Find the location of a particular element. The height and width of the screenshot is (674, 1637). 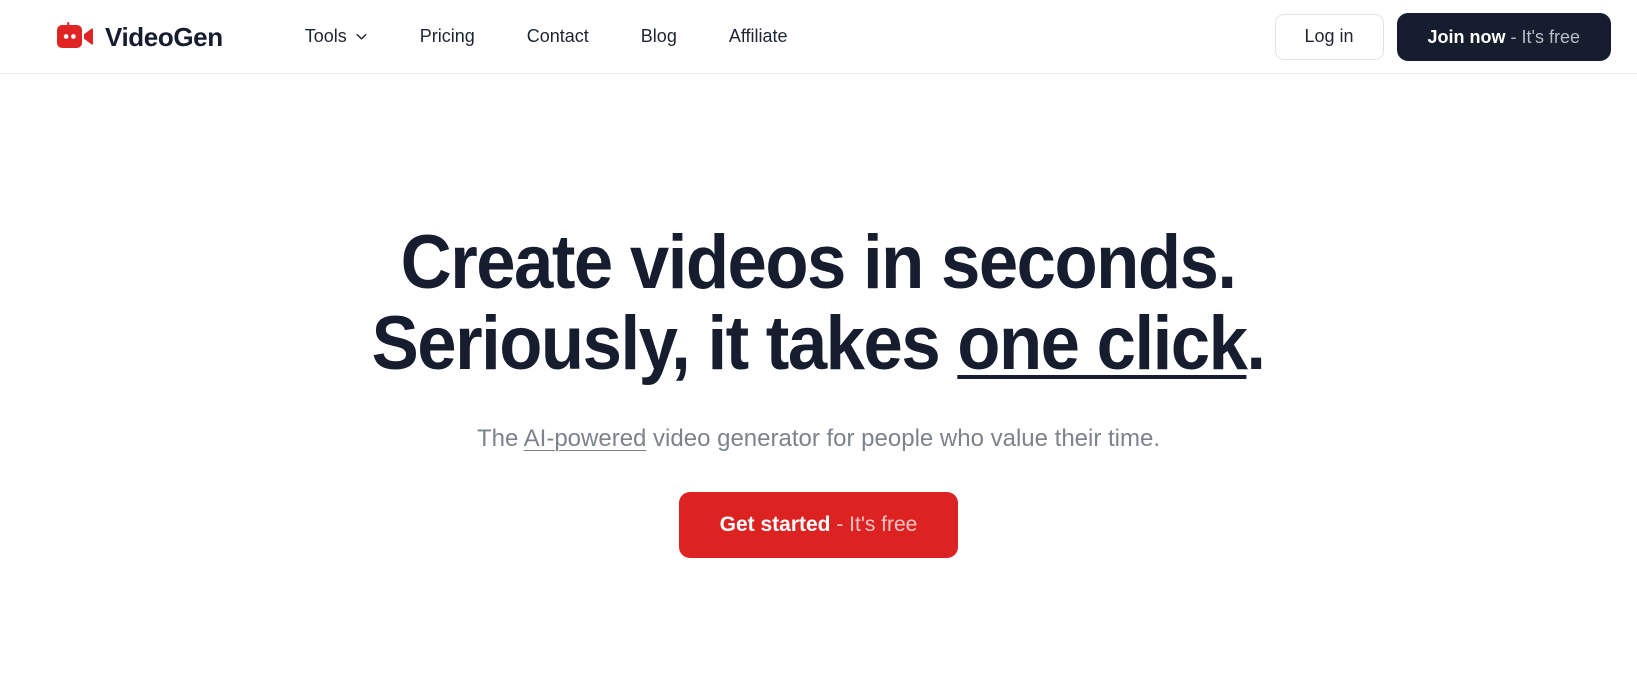

header-actions: Log in Join now - It's free is located at coordinates (1442, 37).